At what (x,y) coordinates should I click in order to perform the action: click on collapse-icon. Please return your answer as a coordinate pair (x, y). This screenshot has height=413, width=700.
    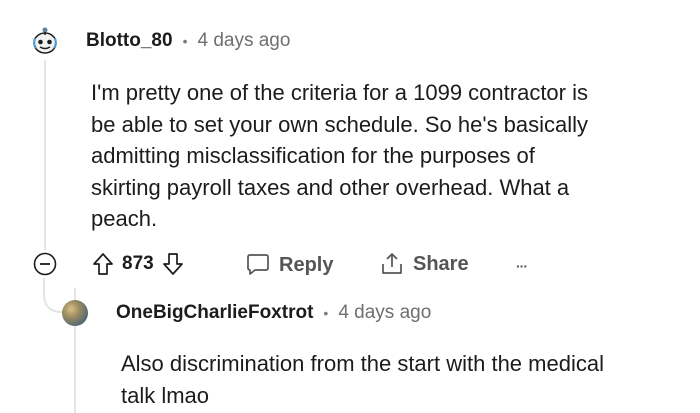
    Looking at the image, I should click on (45, 264).